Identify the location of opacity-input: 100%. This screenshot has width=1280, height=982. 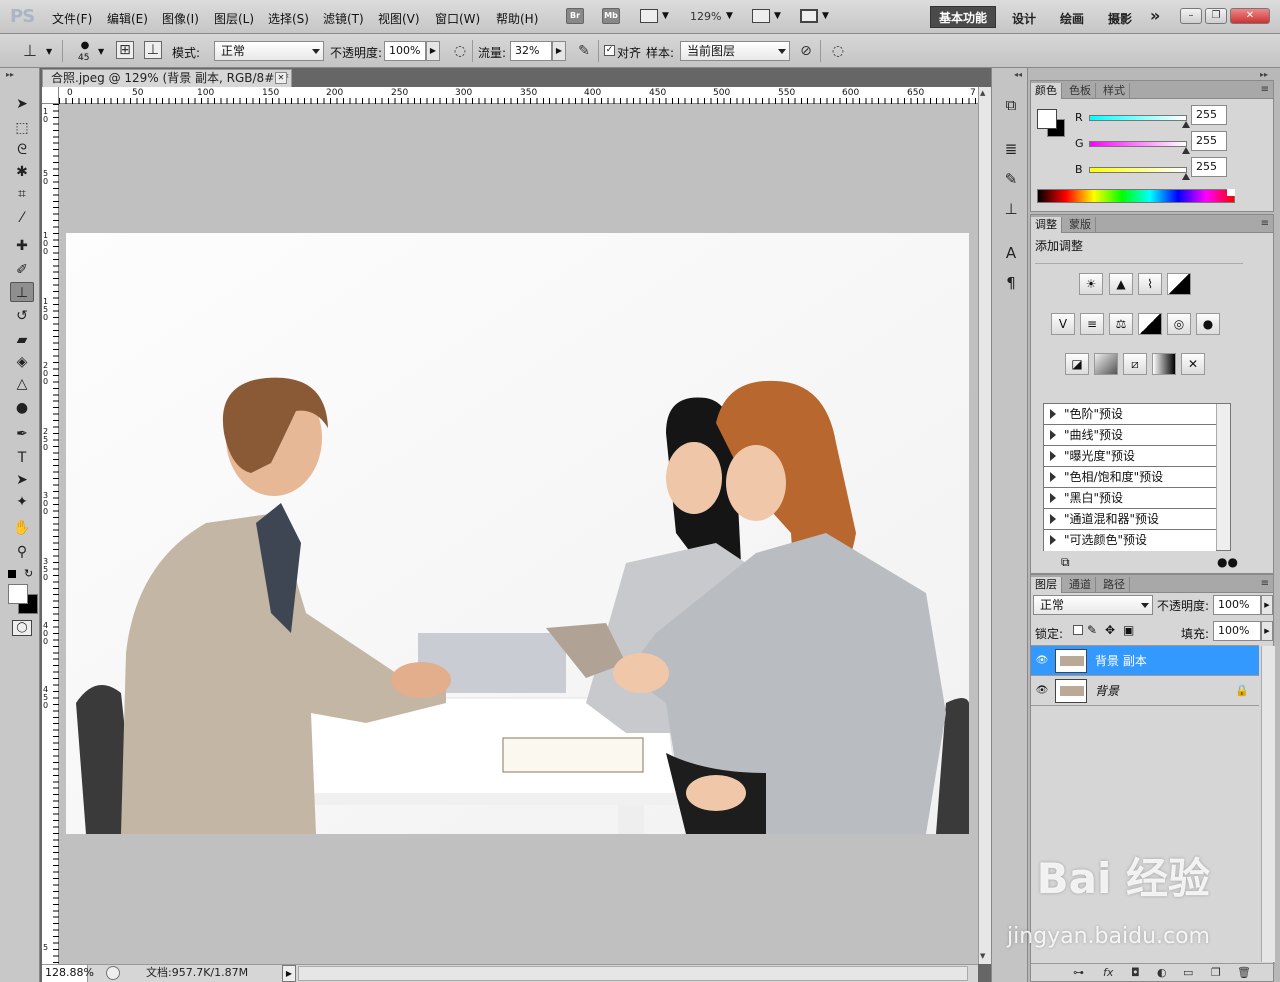
(405, 51).